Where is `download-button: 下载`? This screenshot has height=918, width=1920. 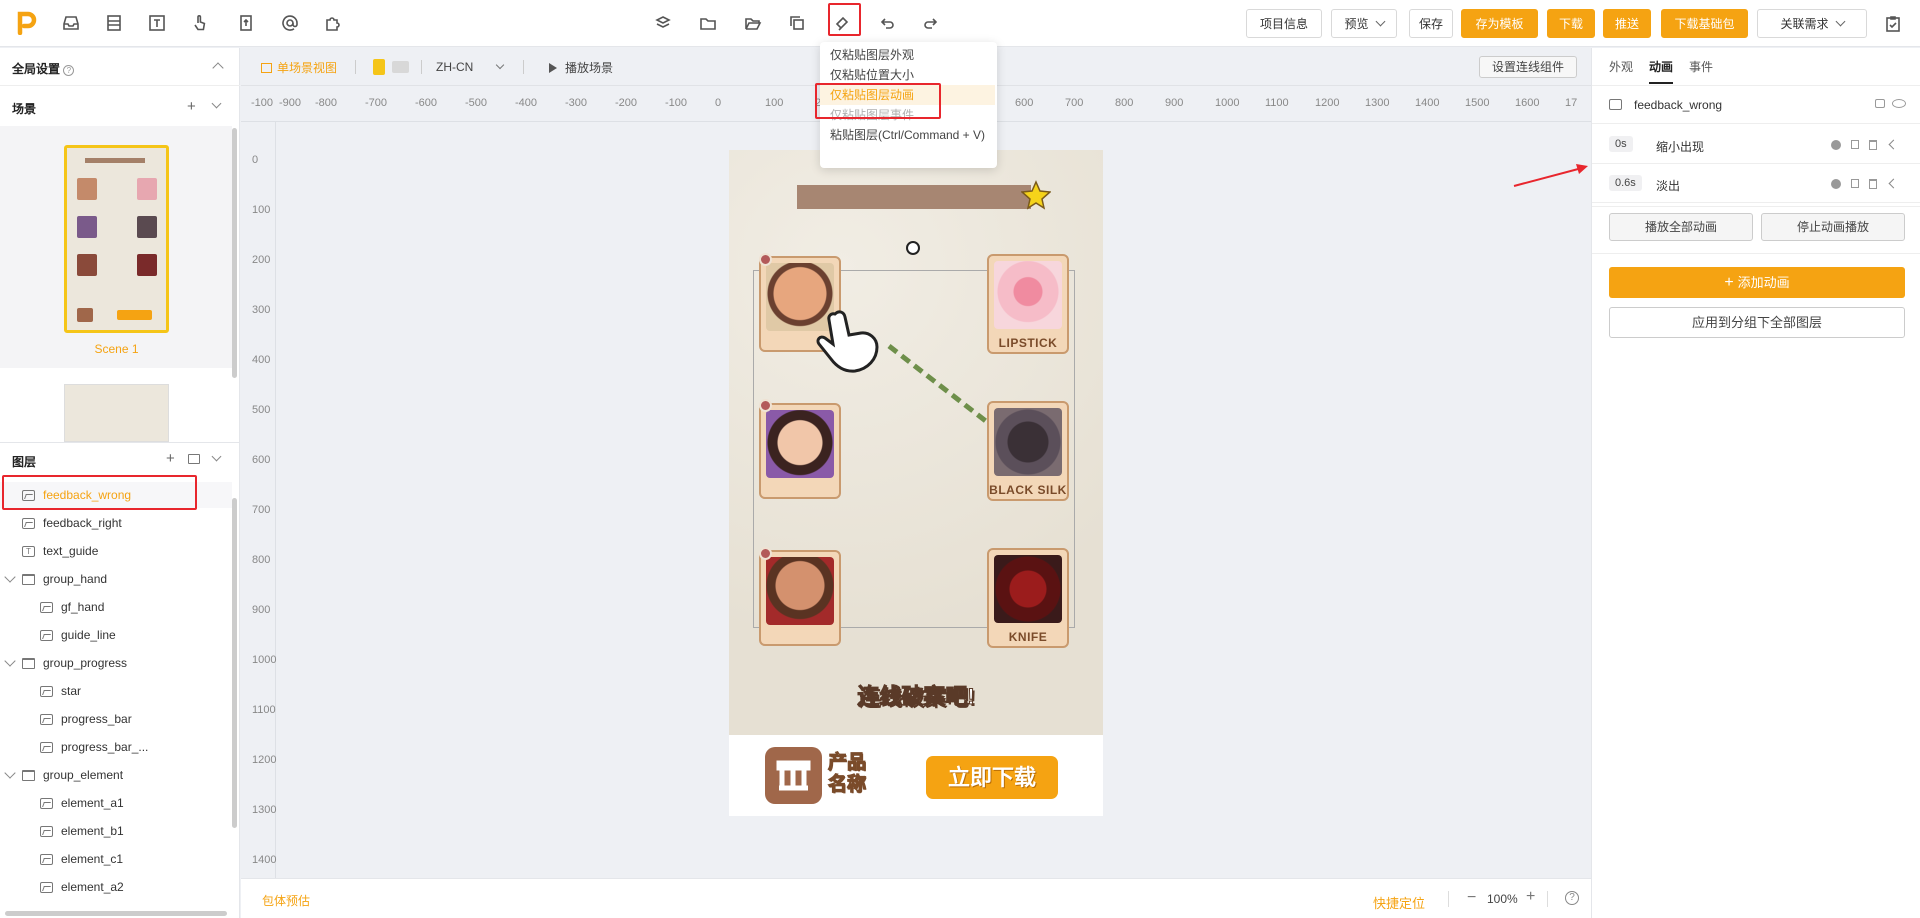
download-button: 下载 is located at coordinates (1571, 23).